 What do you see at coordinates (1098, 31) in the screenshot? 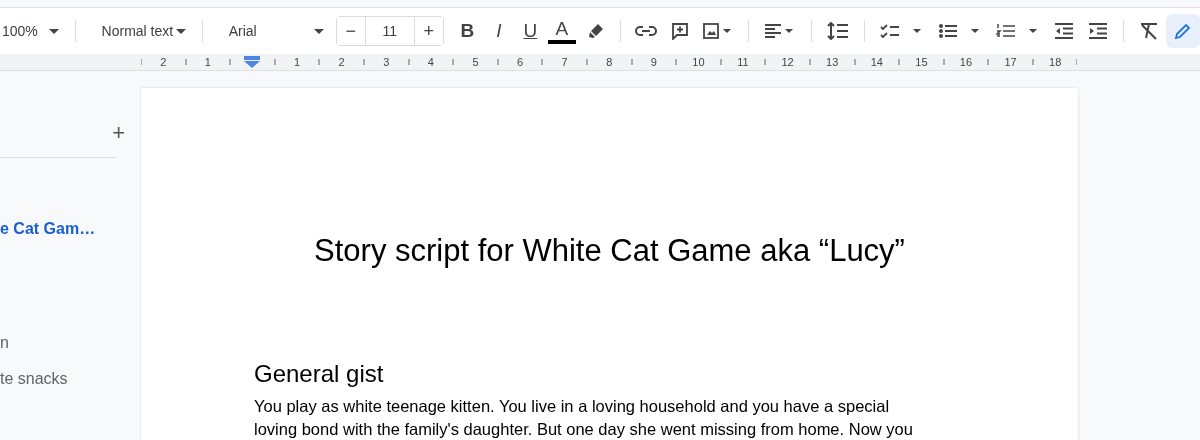
I see `increase-indent-icon` at bounding box center [1098, 31].